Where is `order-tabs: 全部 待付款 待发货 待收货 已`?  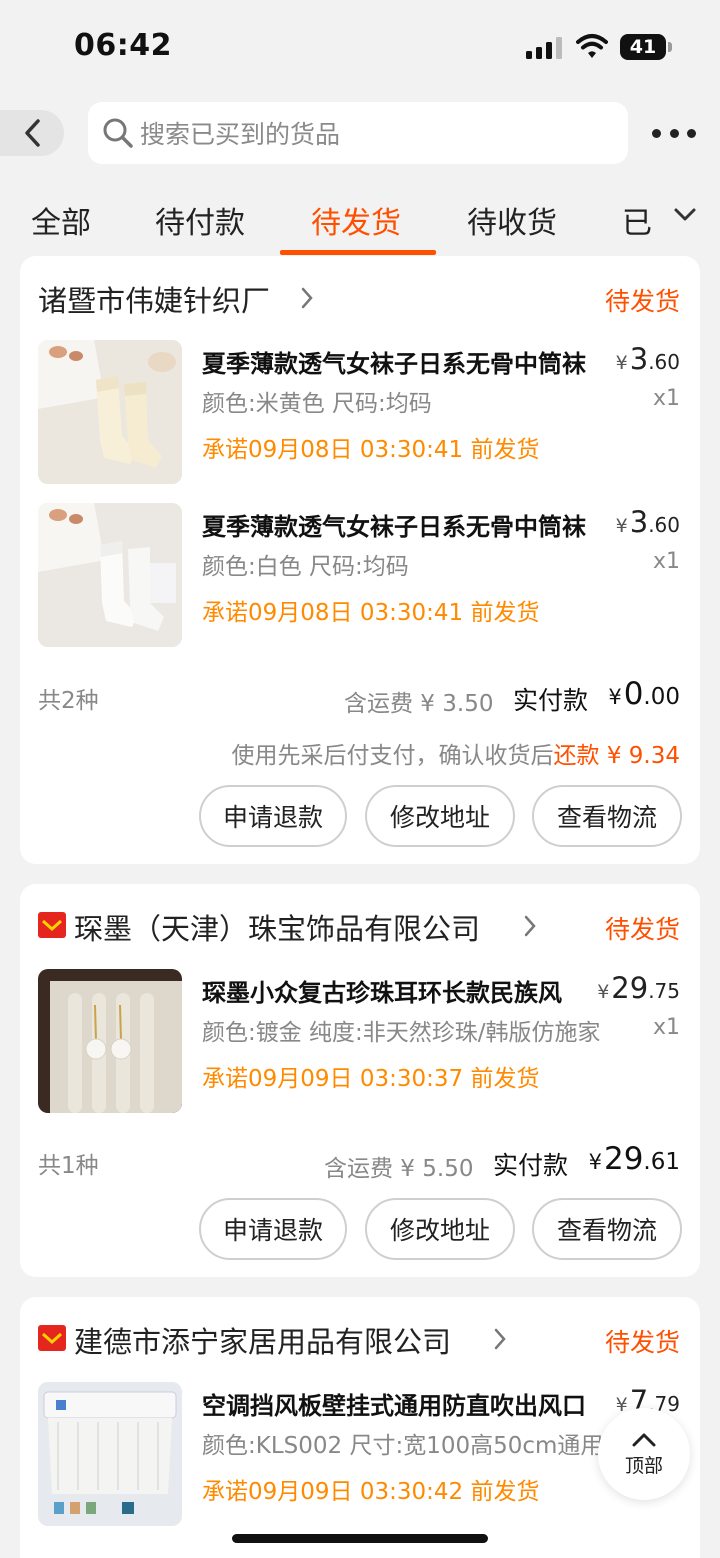 order-tabs: 全部 待付款 待发货 待收货 已 is located at coordinates (360, 221).